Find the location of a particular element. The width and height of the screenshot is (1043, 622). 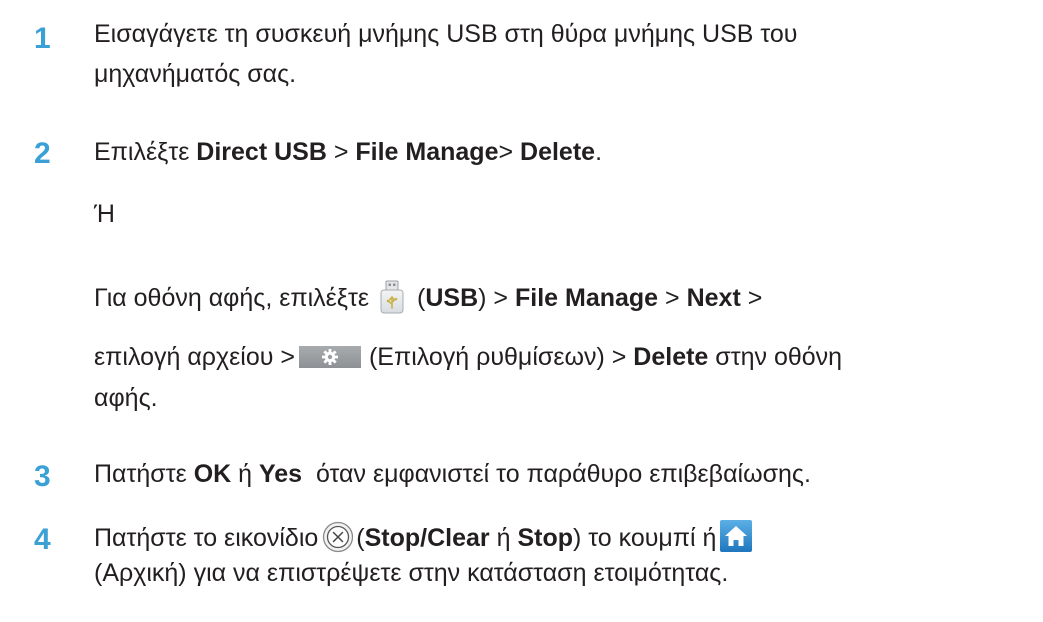

menu-file-manage-touch: File Manage is located at coordinates (586, 298).